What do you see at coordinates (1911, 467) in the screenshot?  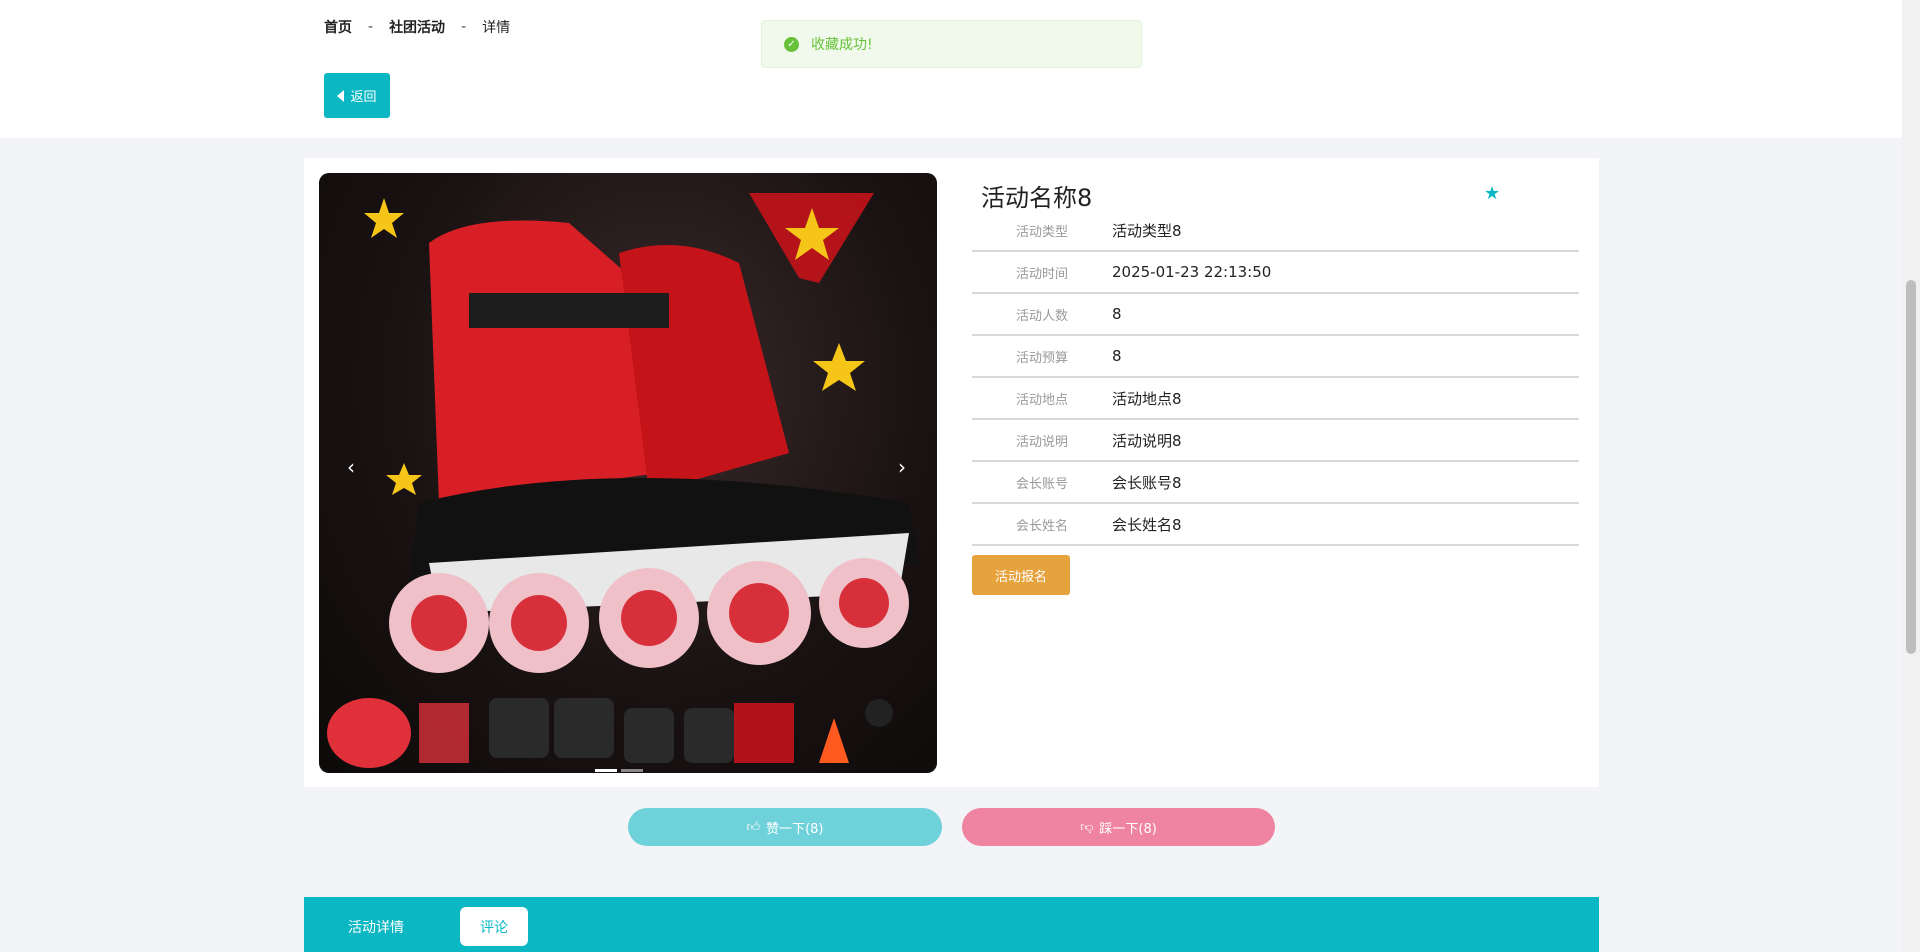 I see `scrollbar-thumb` at bounding box center [1911, 467].